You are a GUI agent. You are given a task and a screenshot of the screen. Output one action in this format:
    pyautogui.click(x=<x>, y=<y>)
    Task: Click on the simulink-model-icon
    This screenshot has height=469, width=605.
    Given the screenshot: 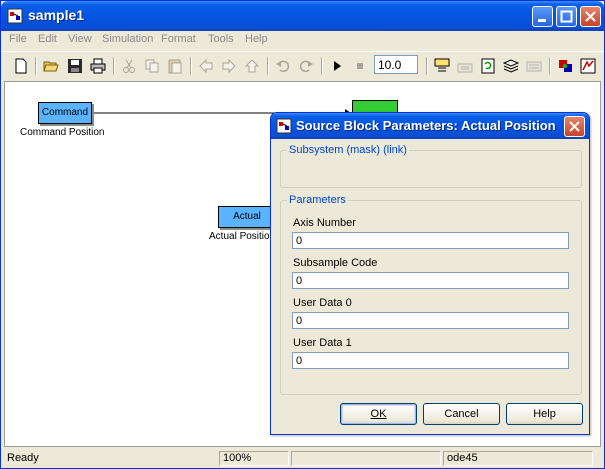 What is the action you would take?
    pyautogui.click(x=15, y=16)
    